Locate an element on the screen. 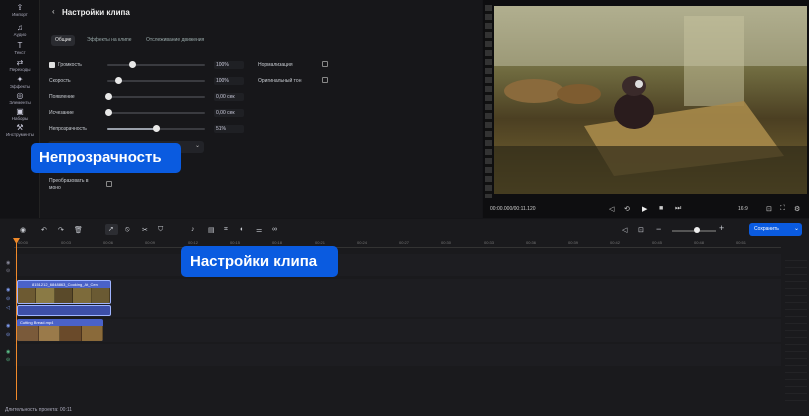 Image resolution: width=809 pixels, height=416 pixels. speed-label: Скорость is located at coordinates (60, 81).